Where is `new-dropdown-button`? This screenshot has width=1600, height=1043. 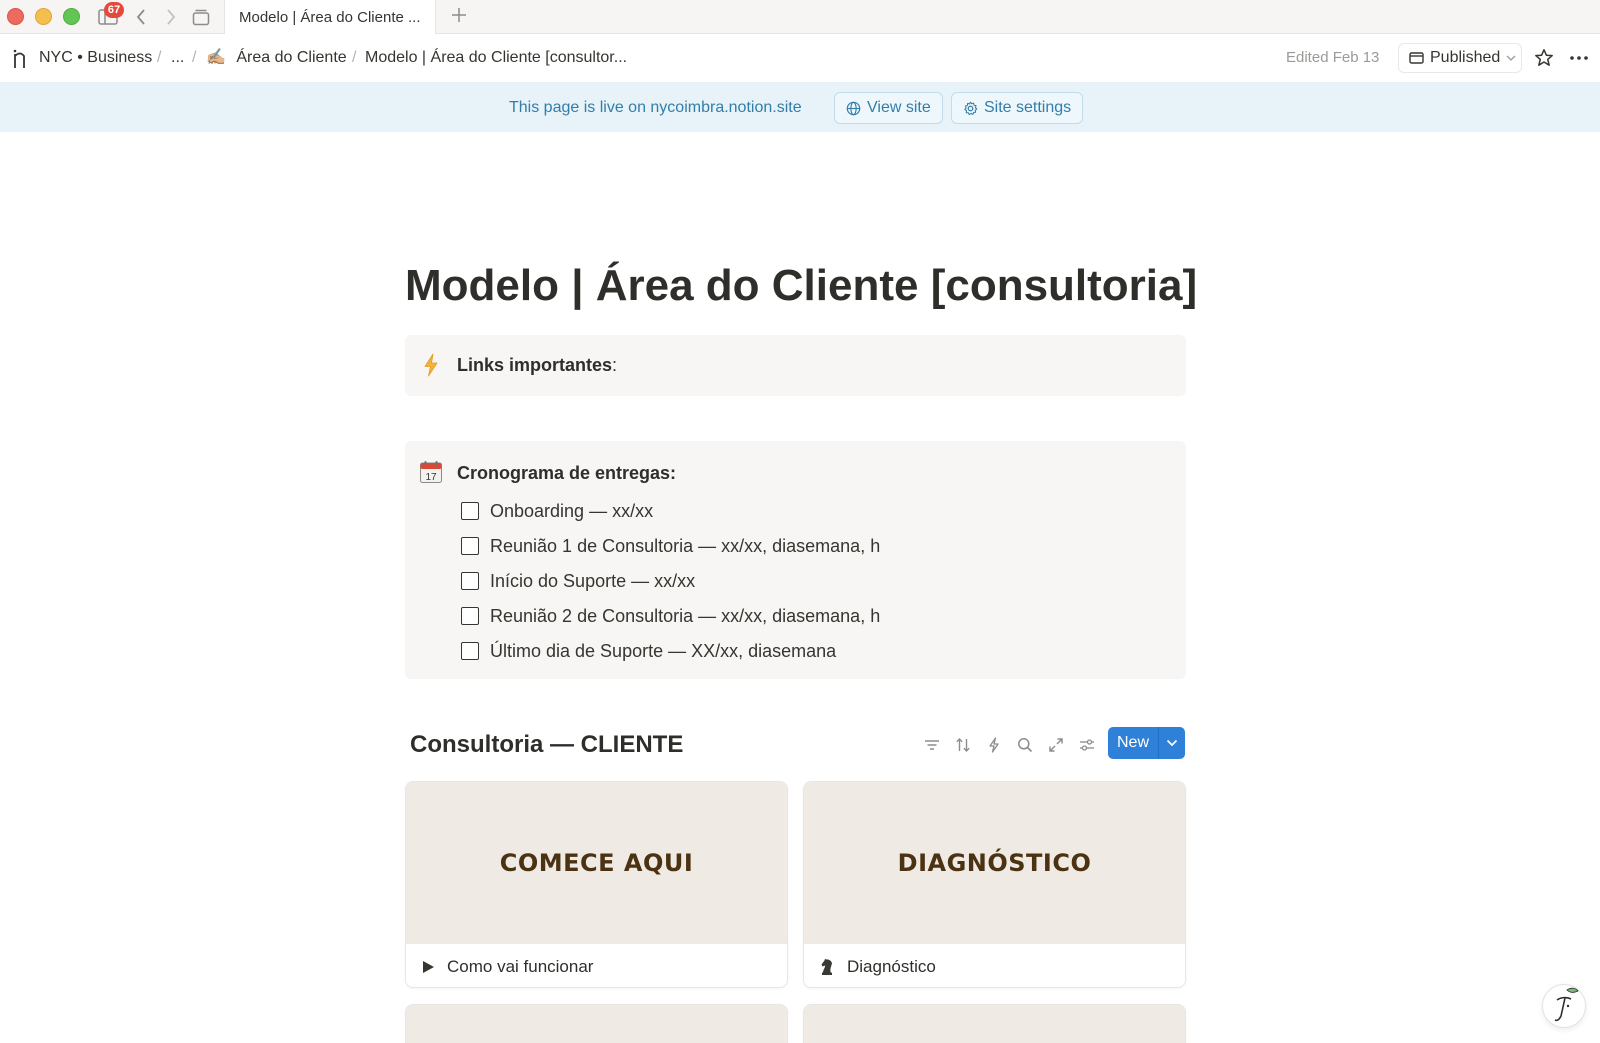 new-dropdown-button is located at coordinates (1171, 743).